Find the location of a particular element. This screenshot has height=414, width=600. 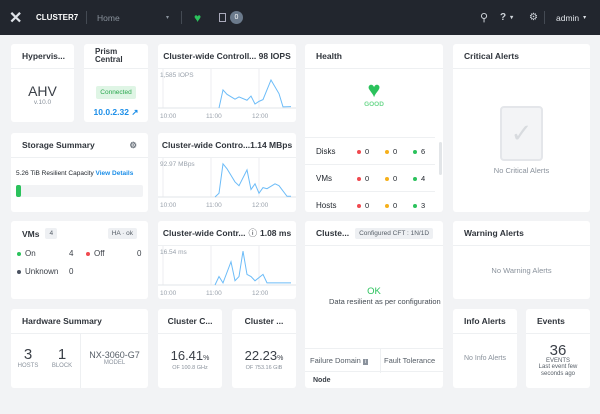

resiliency-desc: Data resilient as per configuration is located at coordinates (385, 301).